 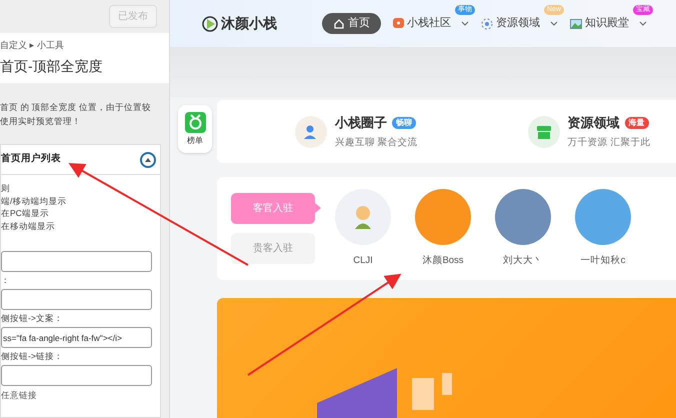 I want to click on person-silhouette-icon, so click(x=363, y=217).